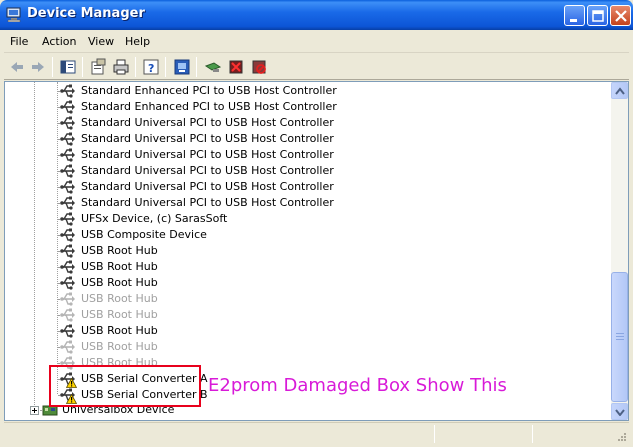 The width and height of the screenshot is (633, 447). I want to click on display-computer-icon, so click(182, 67).